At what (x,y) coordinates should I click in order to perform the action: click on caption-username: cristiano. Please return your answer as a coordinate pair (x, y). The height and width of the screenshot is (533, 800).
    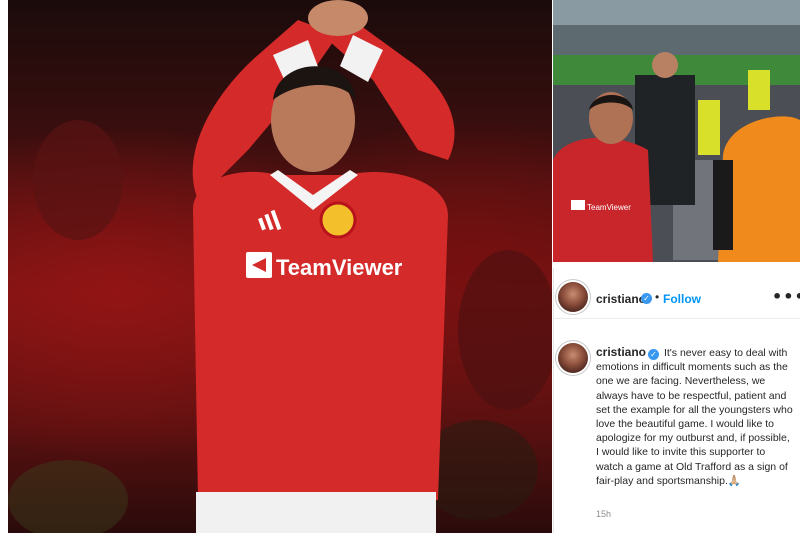
    Looking at the image, I should click on (621, 352).